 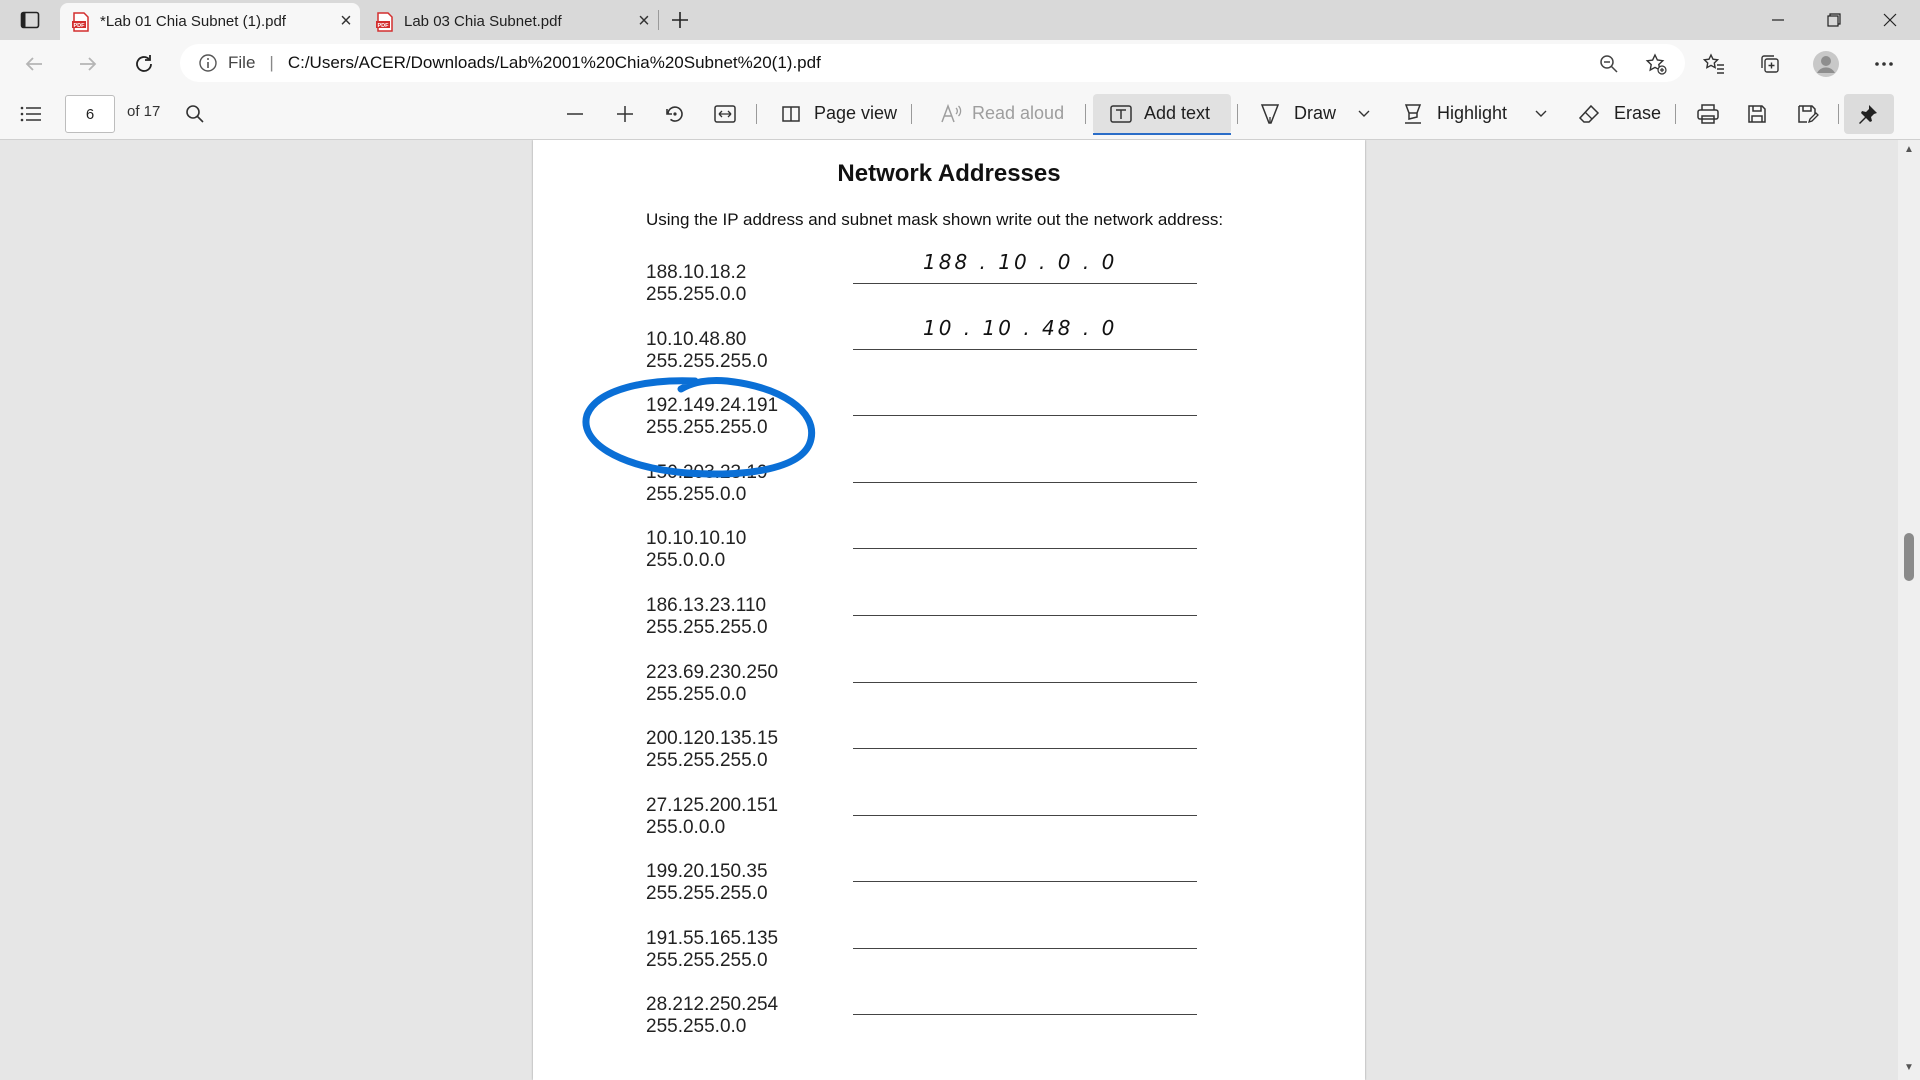 What do you see at coordinates (696, 272) in the screenshot?
I see `ip-address: 188.10.18.2` at bounding box center [696, 272].